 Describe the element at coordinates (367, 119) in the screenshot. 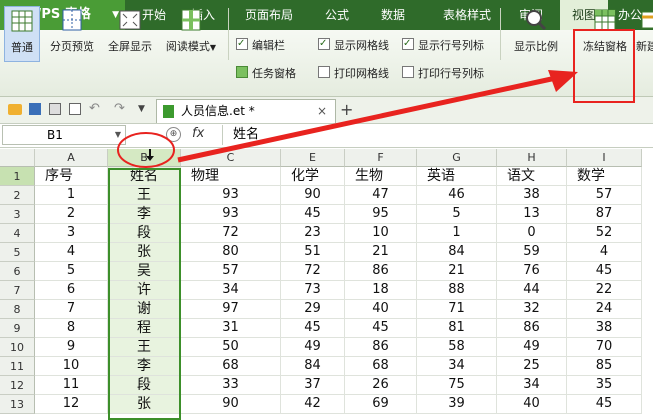

I see `annotation-arrow-line` at that location.